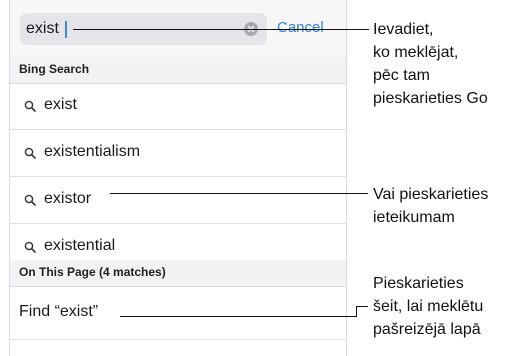  What do you see at coordinates (430, 98) in the screenshot?
I see `callout-line-text: pieskarieties Go` at bounding box center [430, 98].